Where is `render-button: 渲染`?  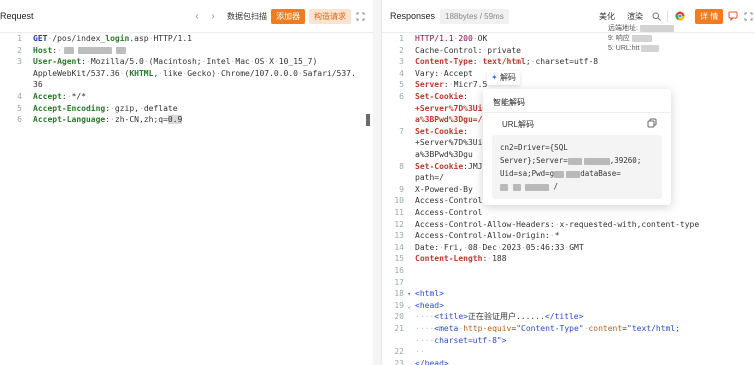
render-button: 渲染 is located at coordinates (635, 16).